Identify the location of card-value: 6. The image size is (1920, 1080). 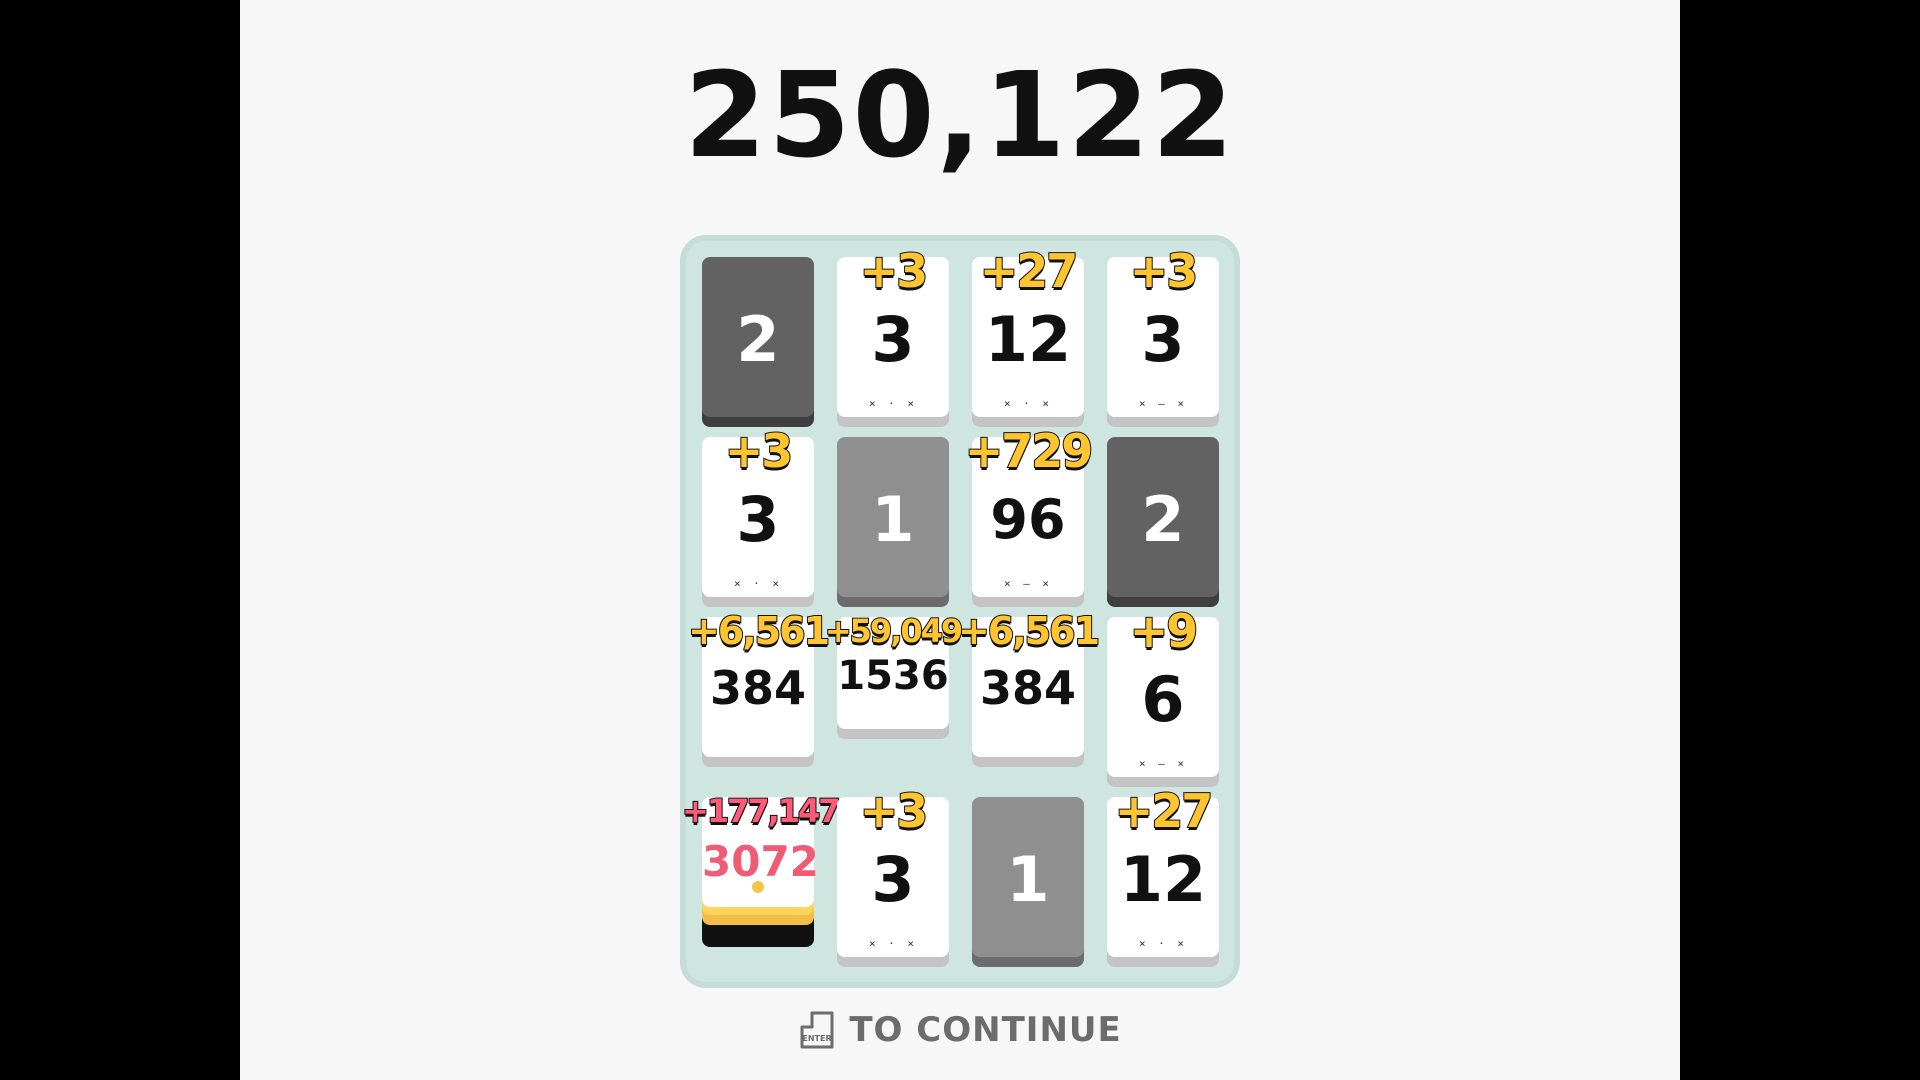
(1163, 699).